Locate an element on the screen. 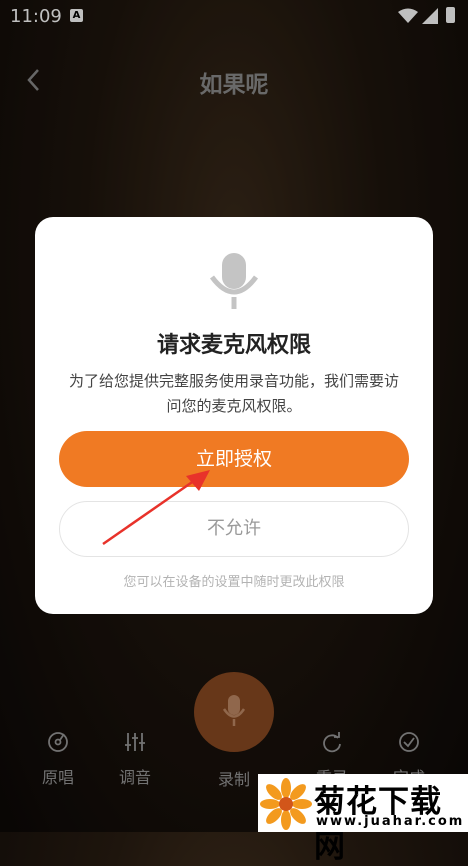 This screenshot has height=866, width=468. microphone-icon is located at coordinates (234, 281).